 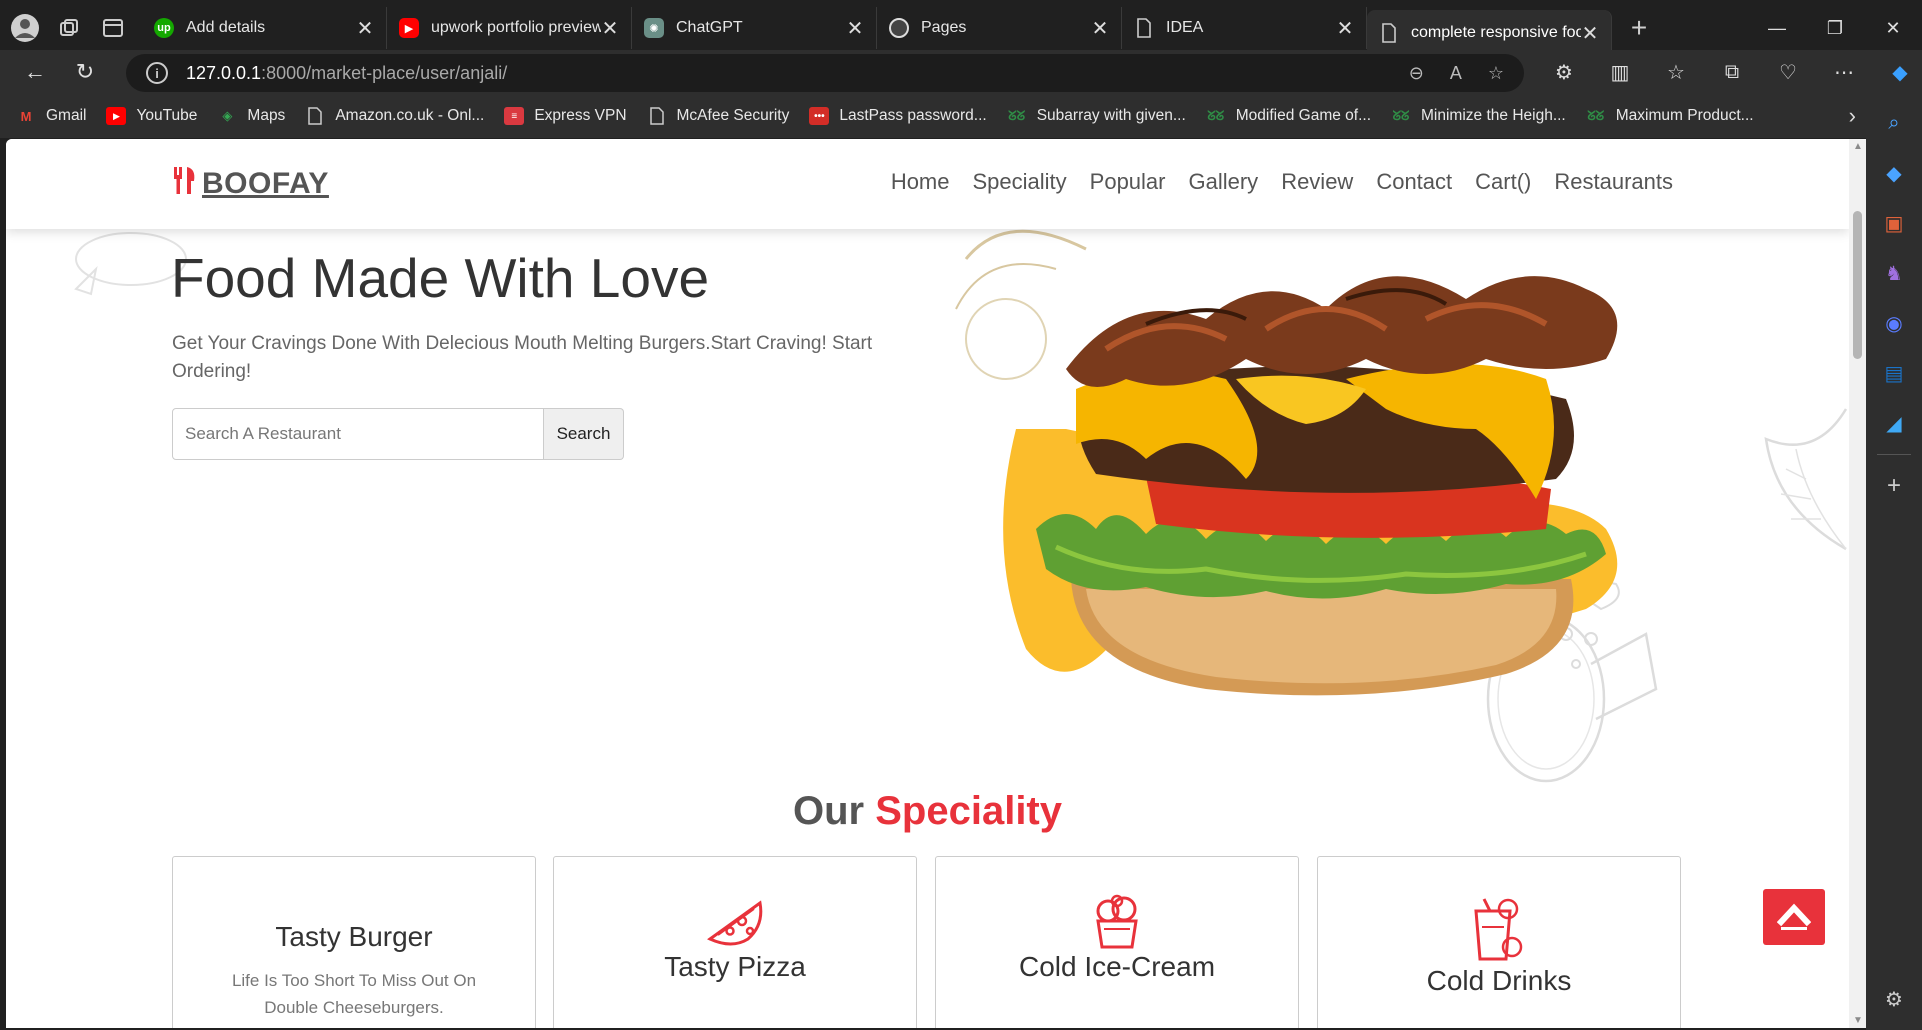 What do you see at coordinates (265, 183) in the screenshot?
I see `logo-text: BOOFAY` at bounding box center [265, 183].